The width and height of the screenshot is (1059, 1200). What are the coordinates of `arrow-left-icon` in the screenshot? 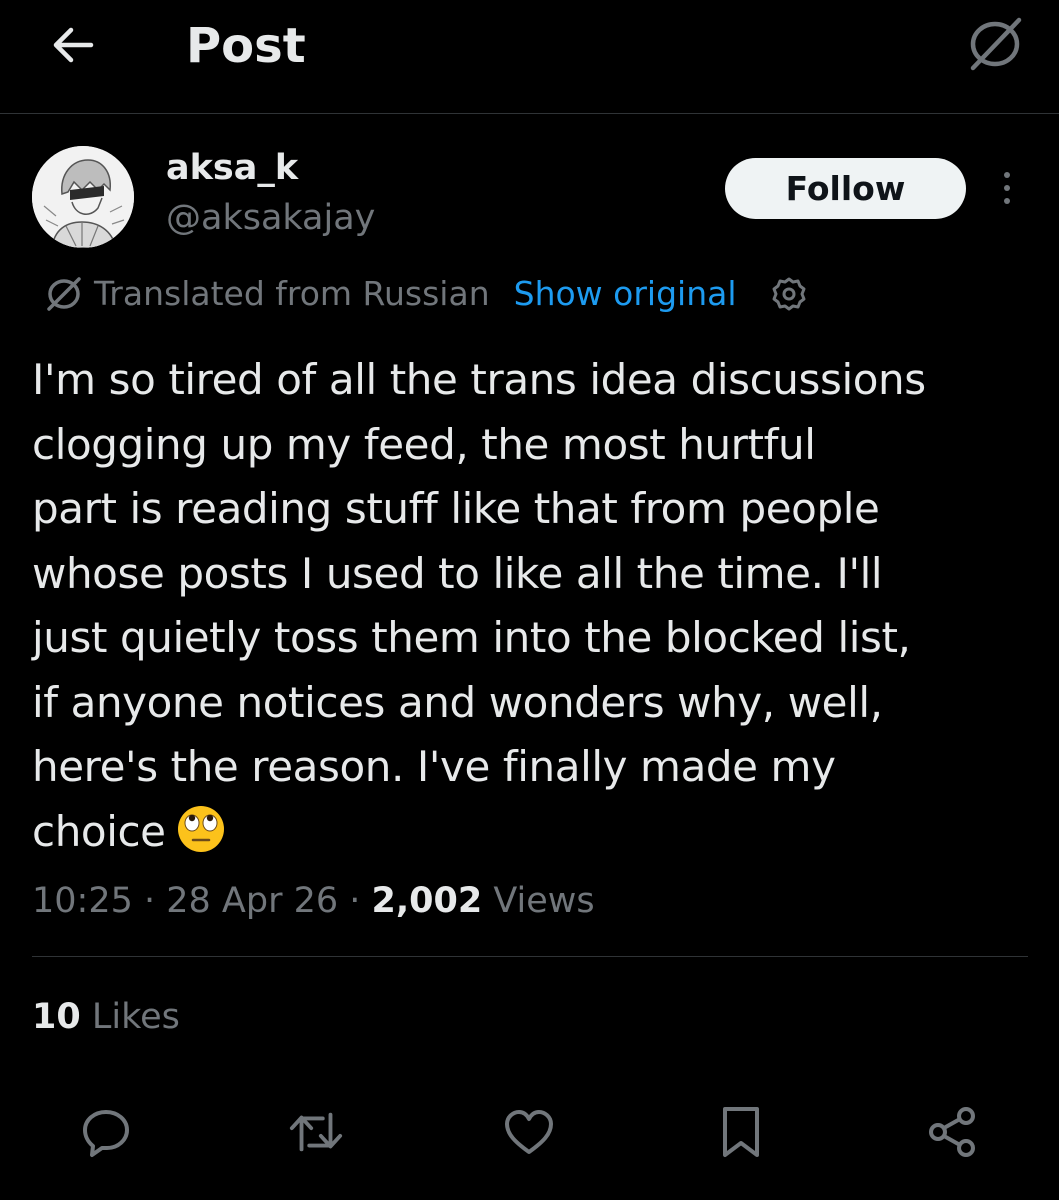 It's located at (73, 45).